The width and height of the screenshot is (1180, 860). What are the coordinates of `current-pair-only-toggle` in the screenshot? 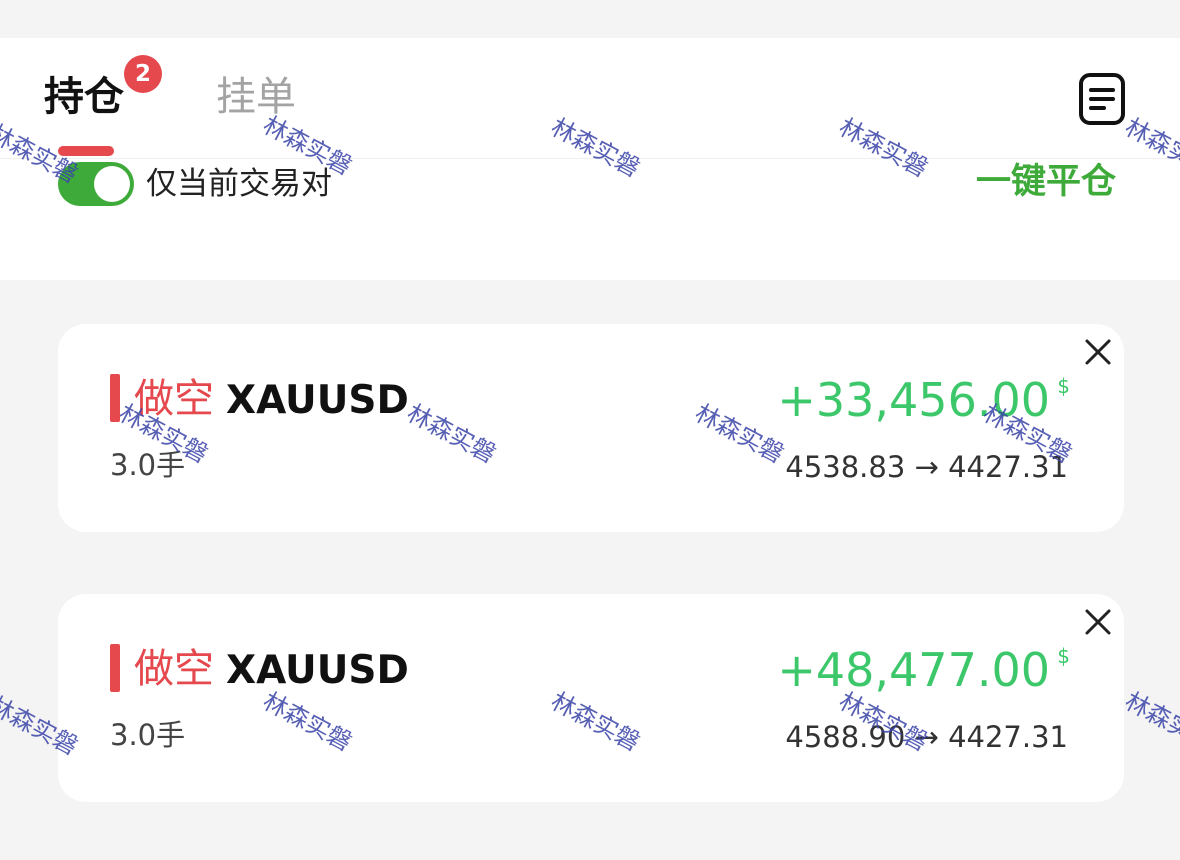 It's located at (96, 184).